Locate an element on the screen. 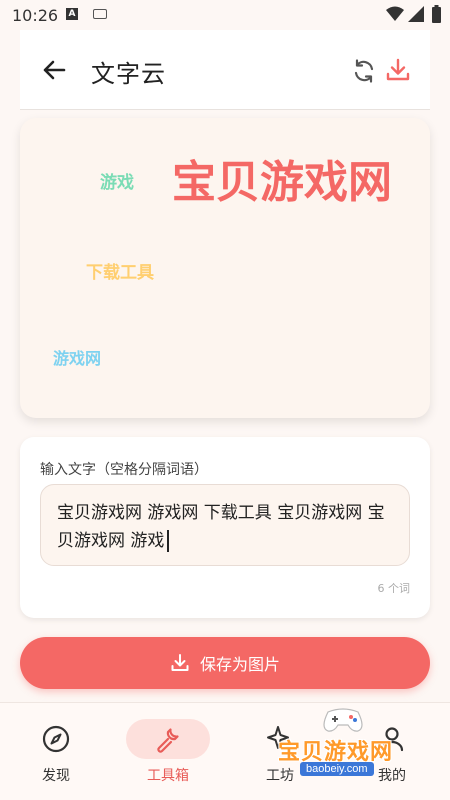 This screenshot has width=450, height=800. back-arrow-icon is located at coordinates (54, 70).